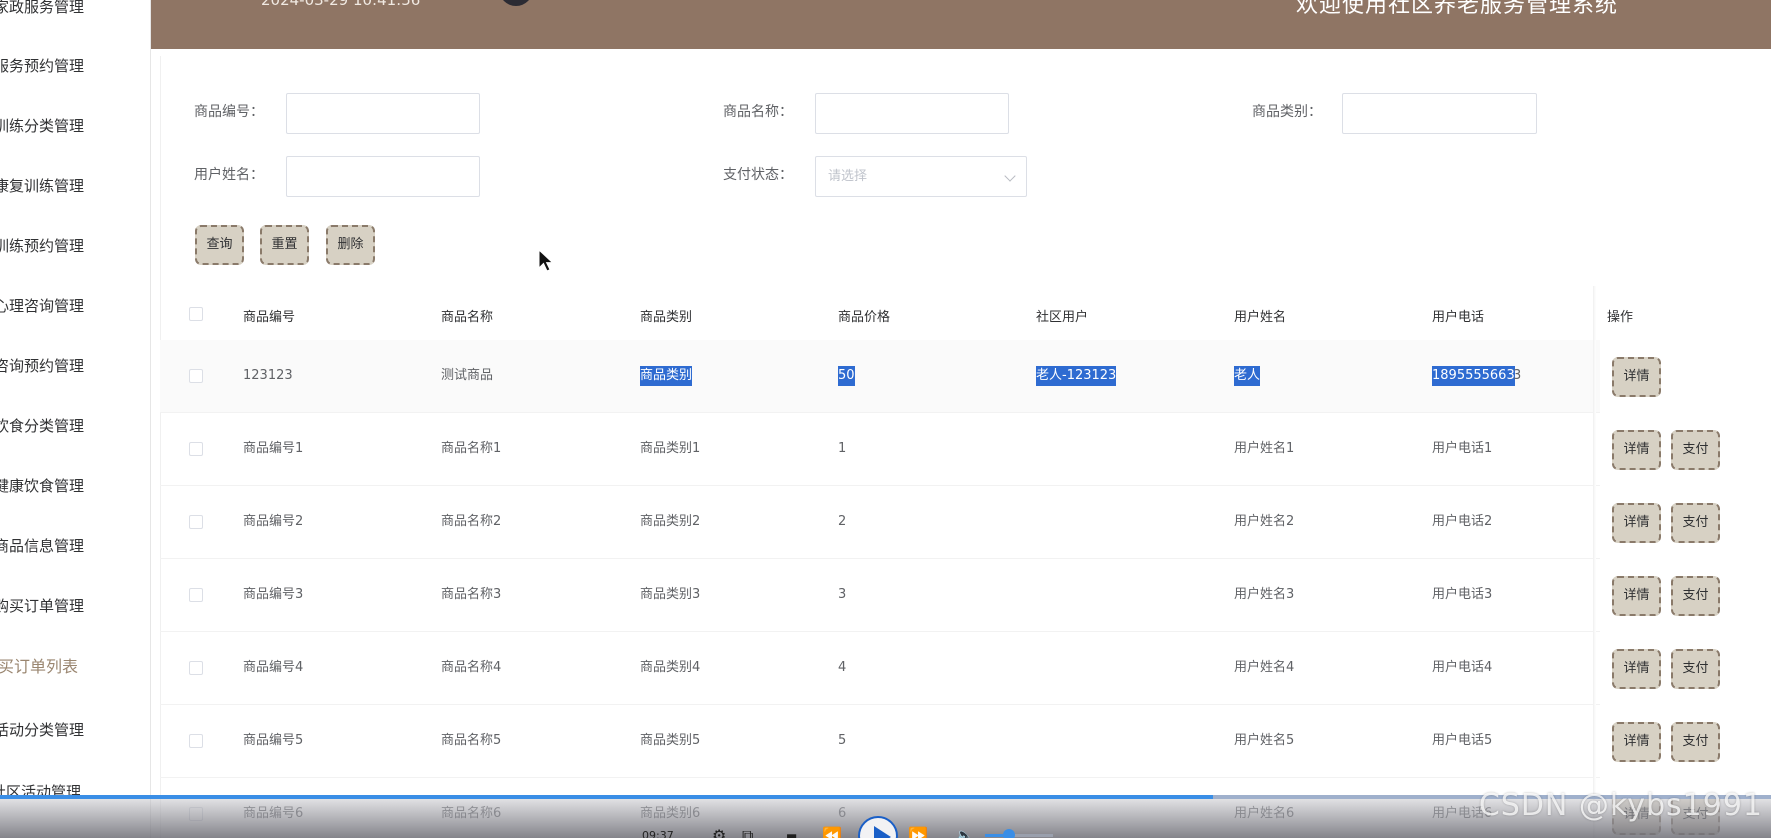 This screenshot has height=838, width=1771. I want to click on cell-user-name: 用户姓名4, so click(1264, 667).